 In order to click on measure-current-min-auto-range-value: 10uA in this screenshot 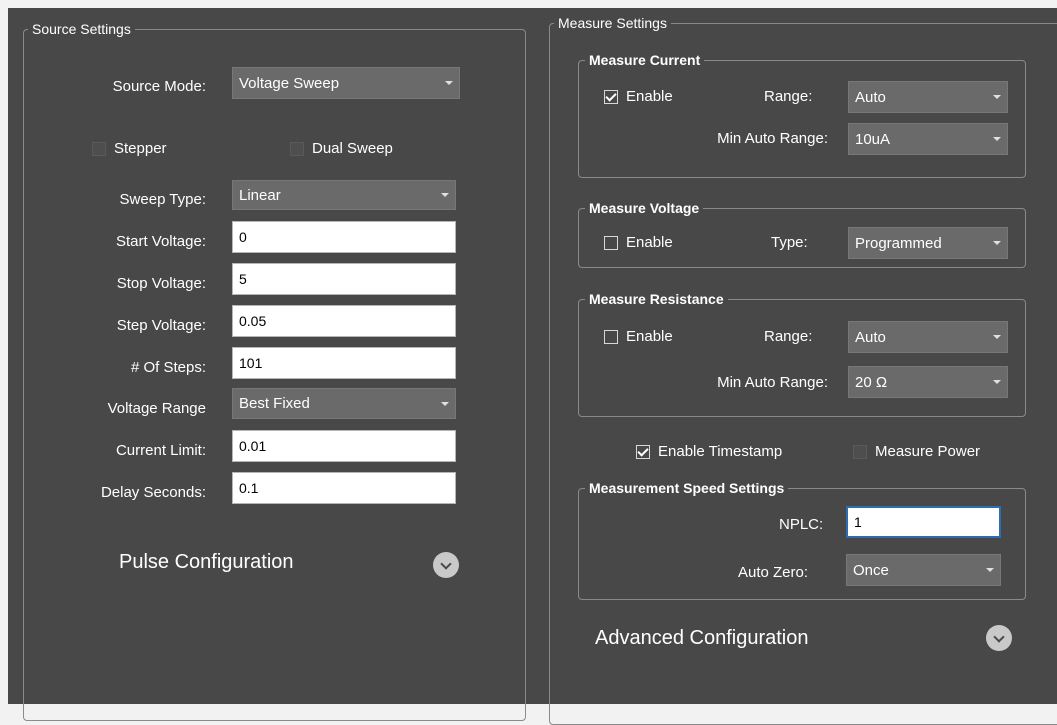, I will do `click(873, 139)`.